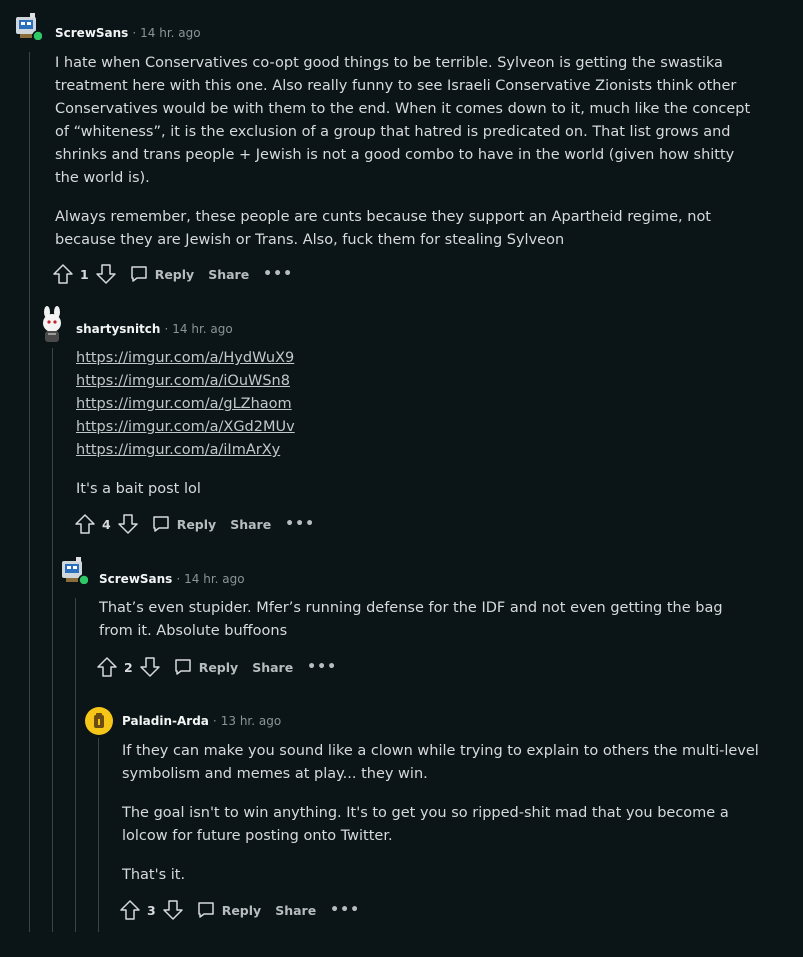  Describe the element at coordinates (138, 489) in the screenshot. I see `comment-paragraph: It's a bait post lol` at that location.